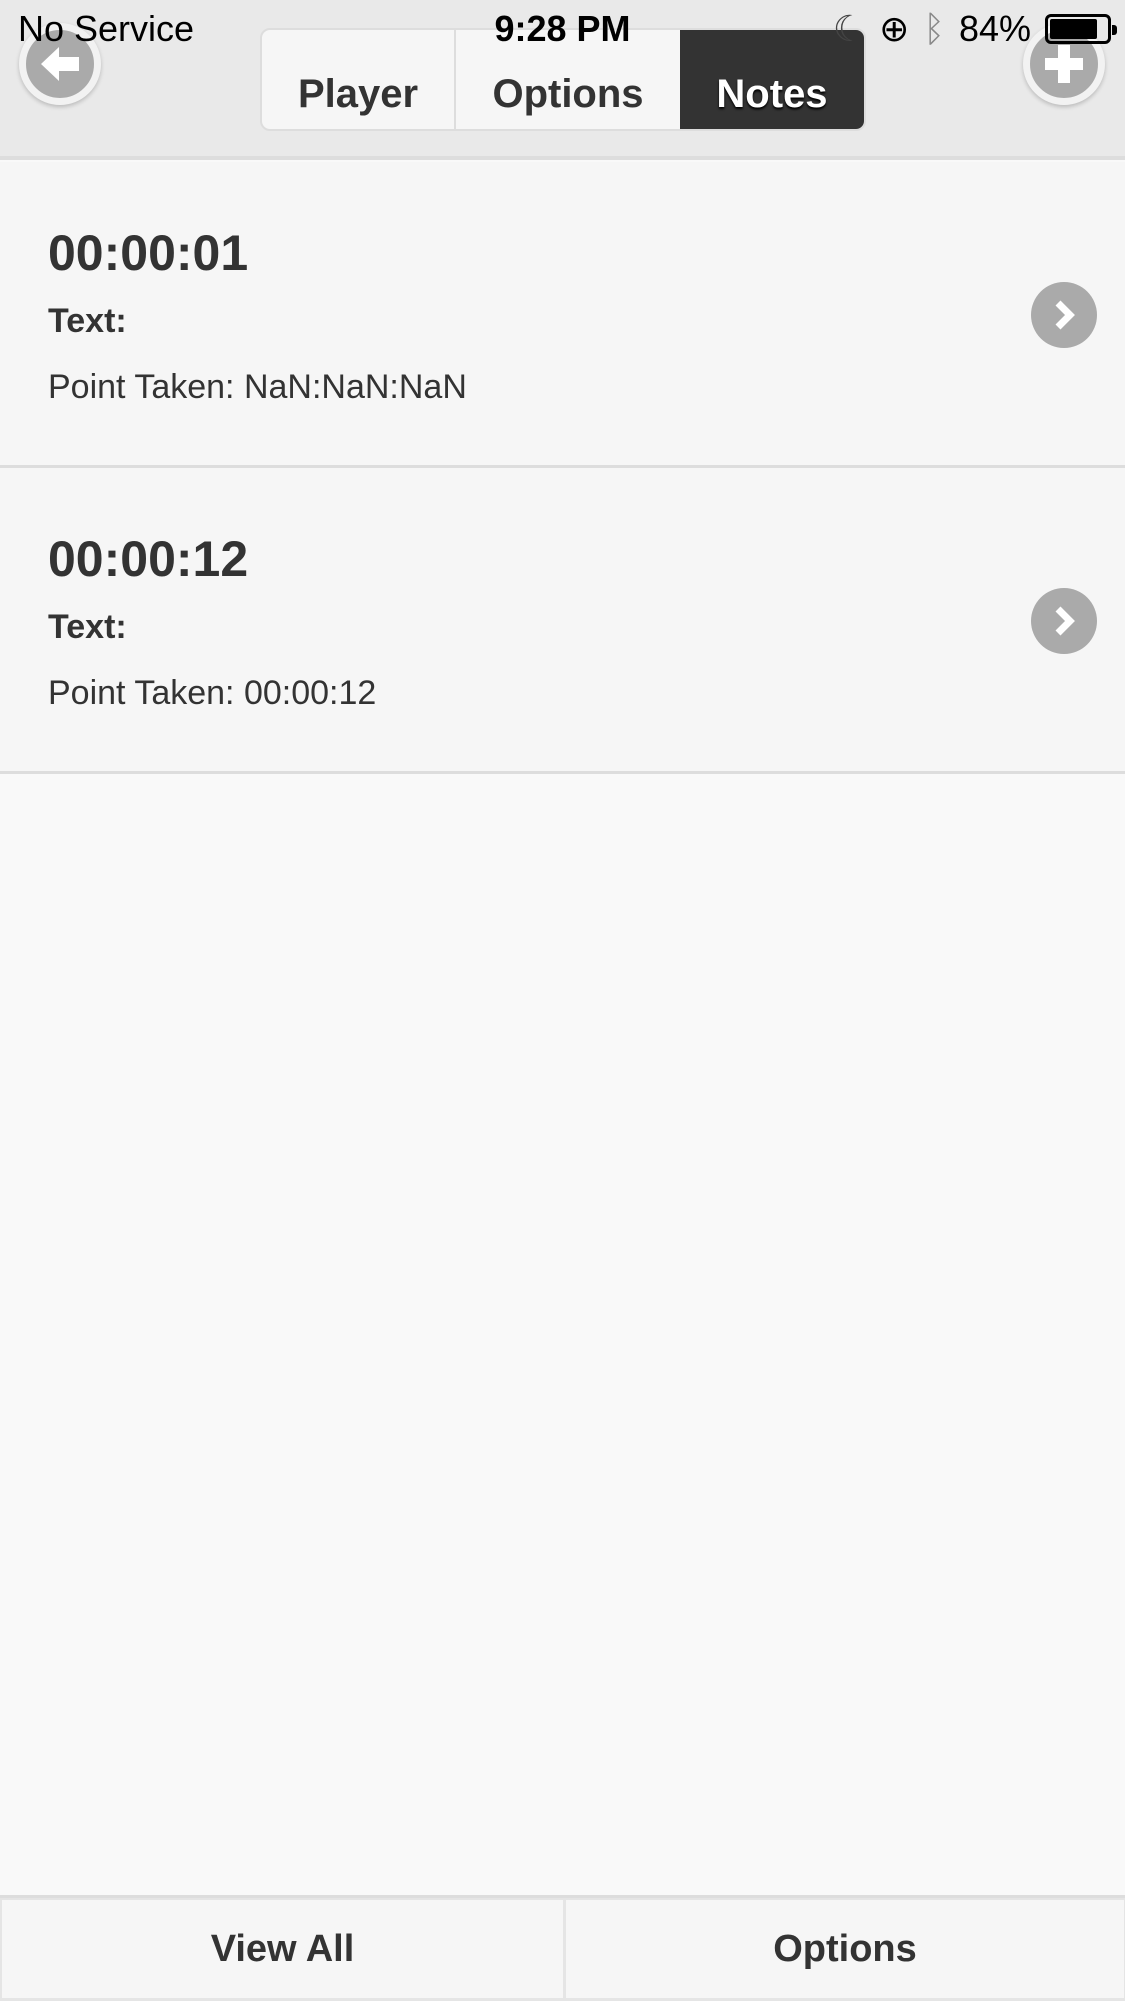  I want to click on view-all-button: View All, so click(282, 1949).